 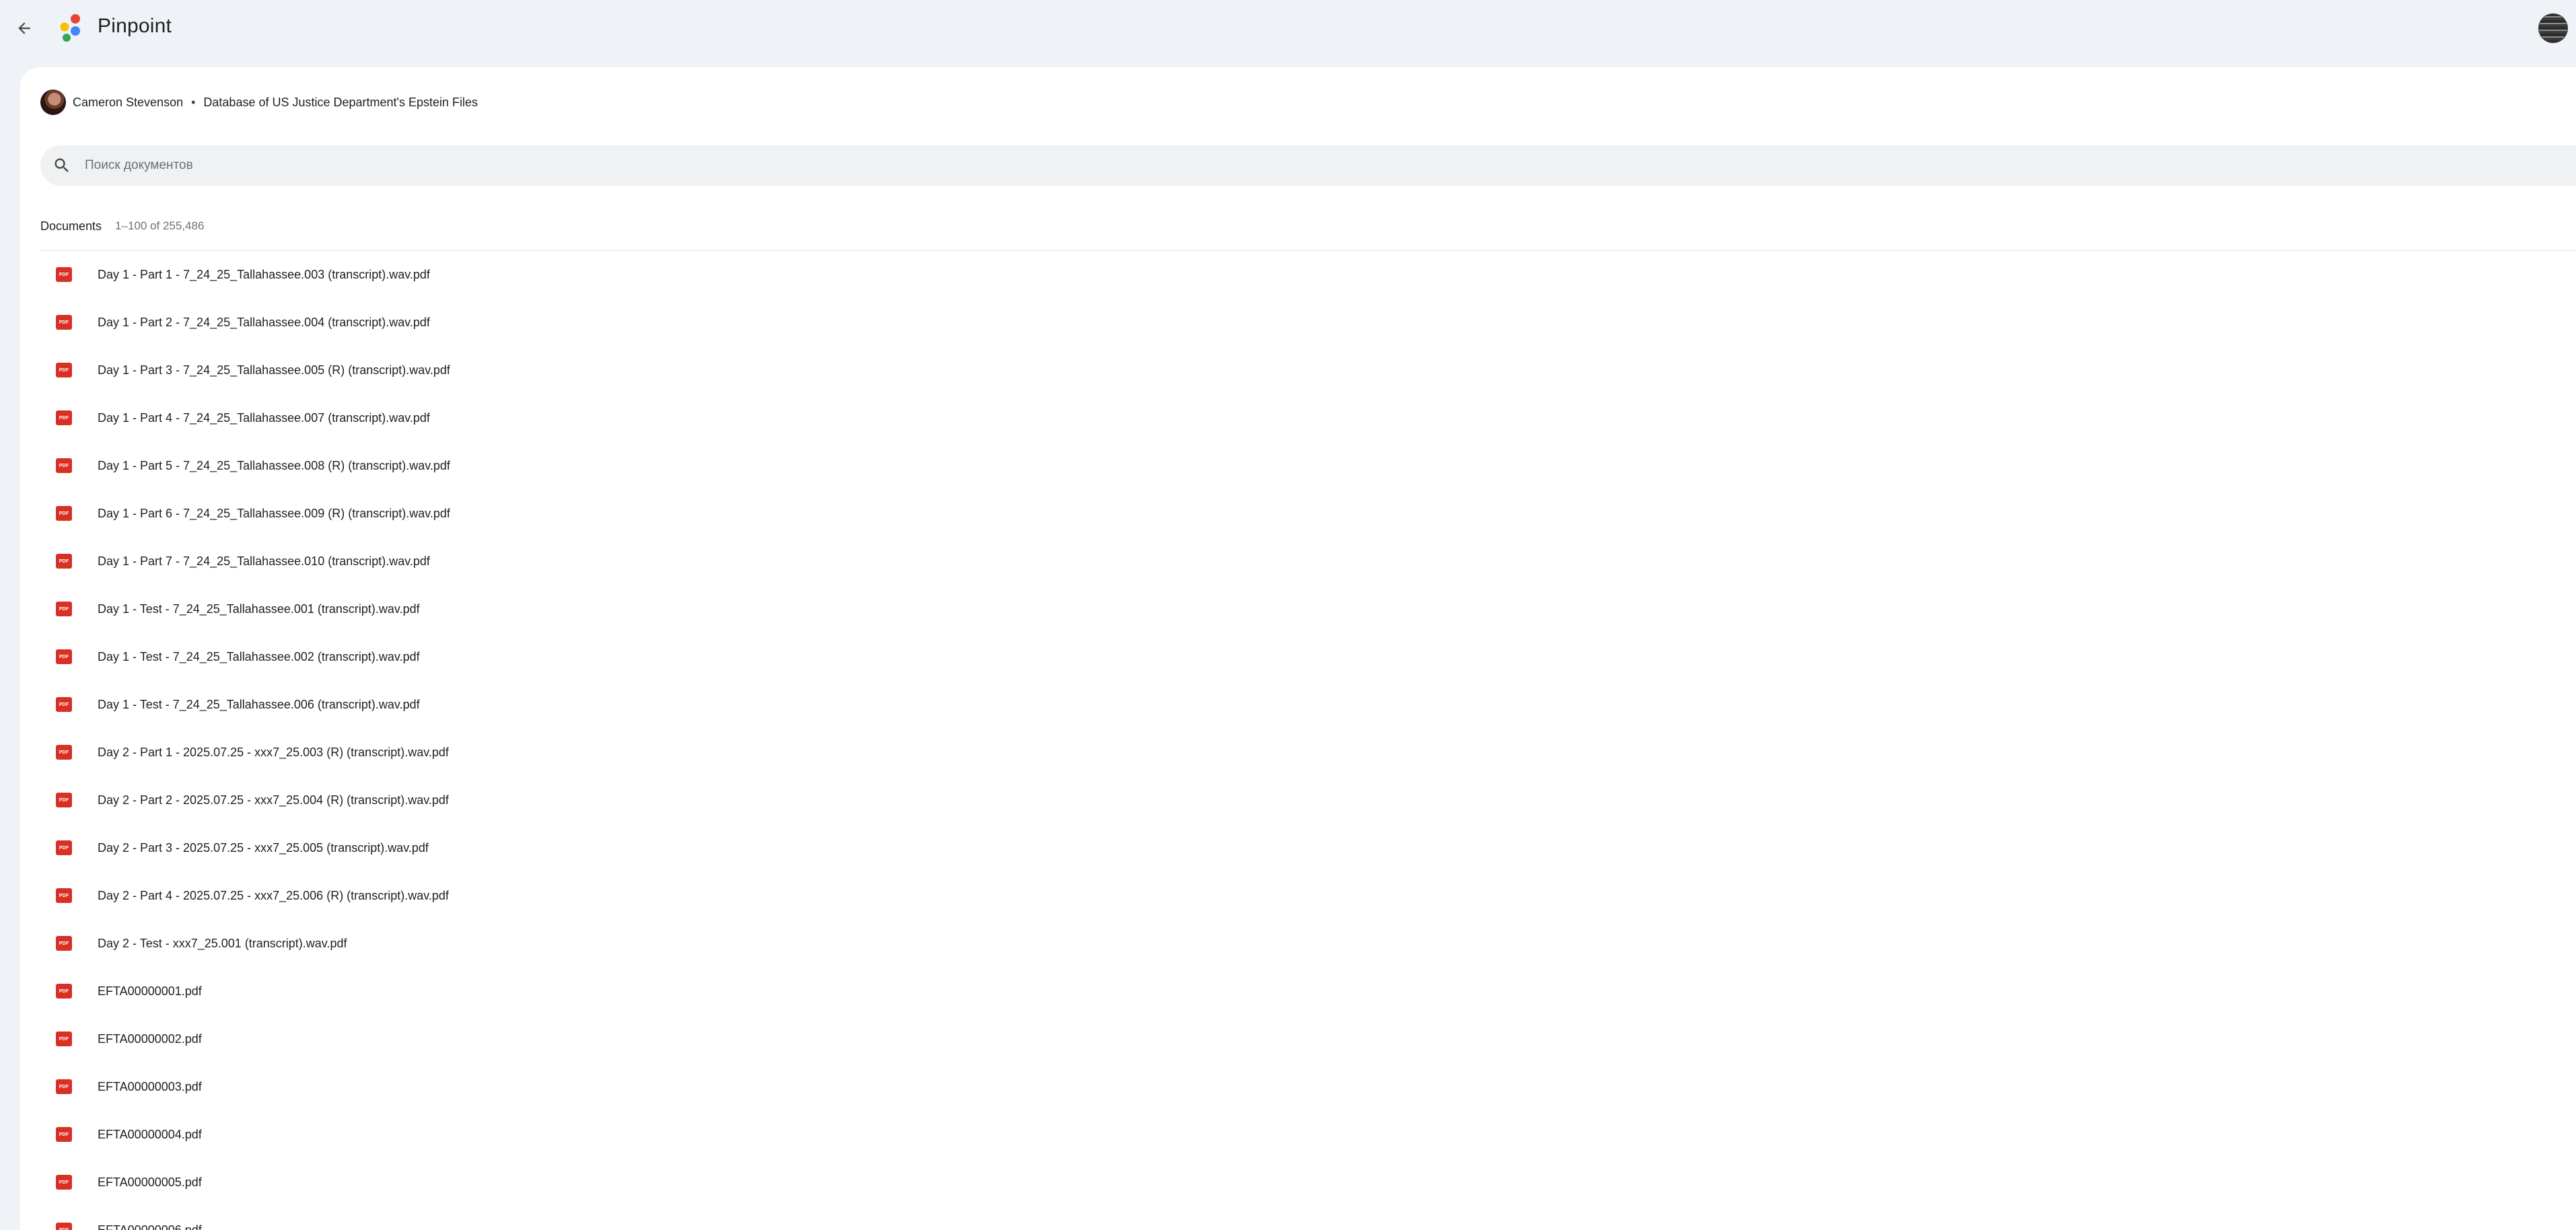 What do you see at coordinates (150, 1134) in the screenshot?
I see `document-name: EFTA00000004.pdf` at bounding box center [150, 1134].